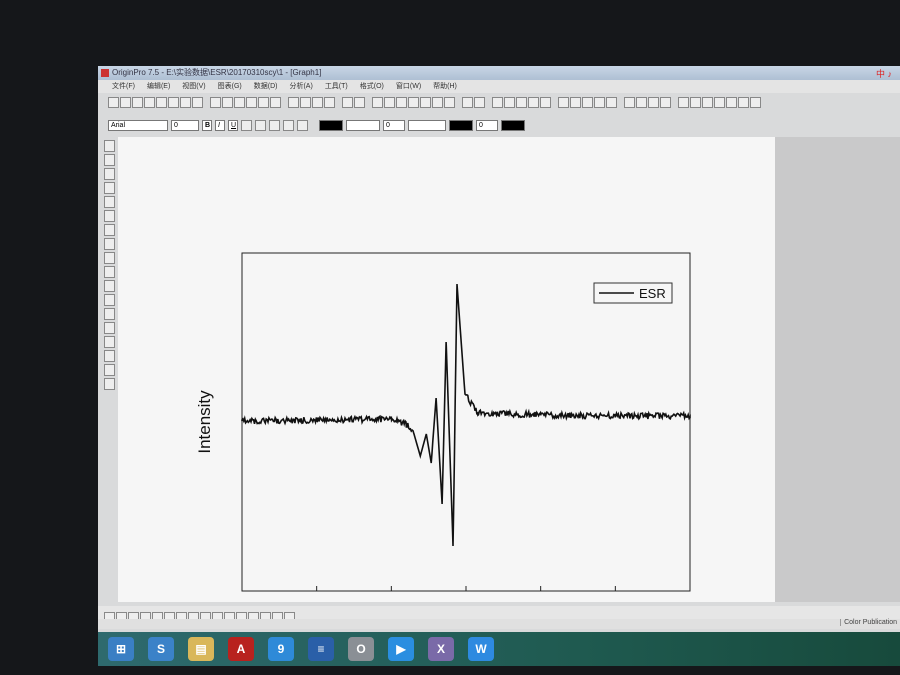 This screenshot has height=675, width=900. I want to click on taskbar-start-icon: ⊞, so click(121, 649).